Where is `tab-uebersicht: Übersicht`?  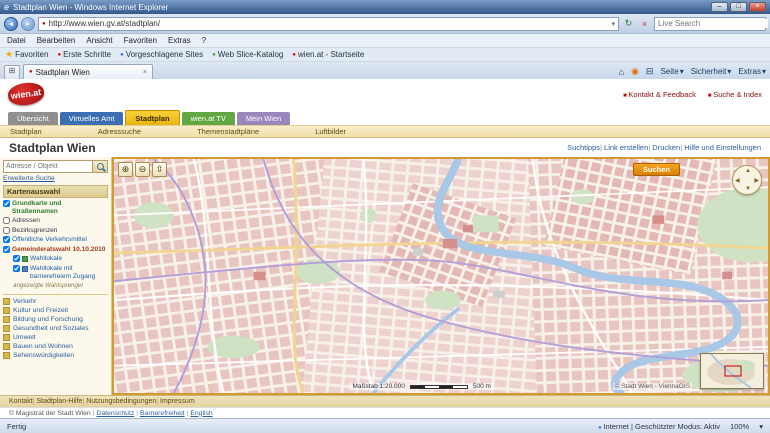
tab-uebersicht: Übersicht is located at coordinates (33, 118).